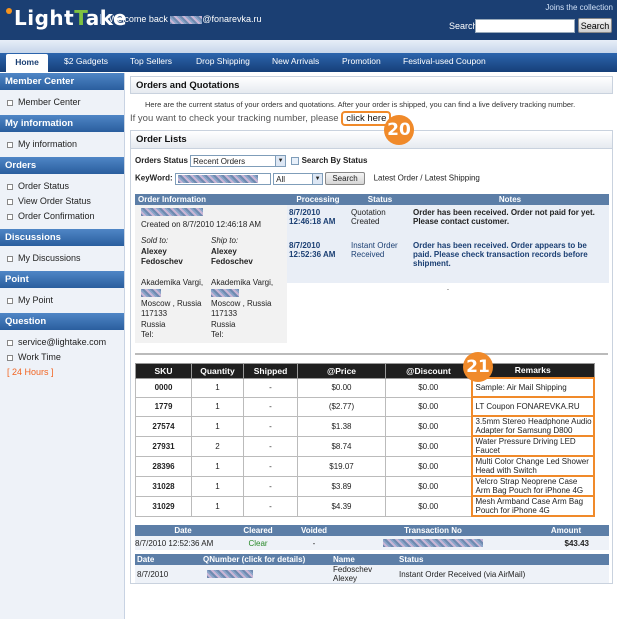 The image size is (617, 619). Describe the element at coordinates (433, 543) in the screenshot. I see `tx-number` at that location.